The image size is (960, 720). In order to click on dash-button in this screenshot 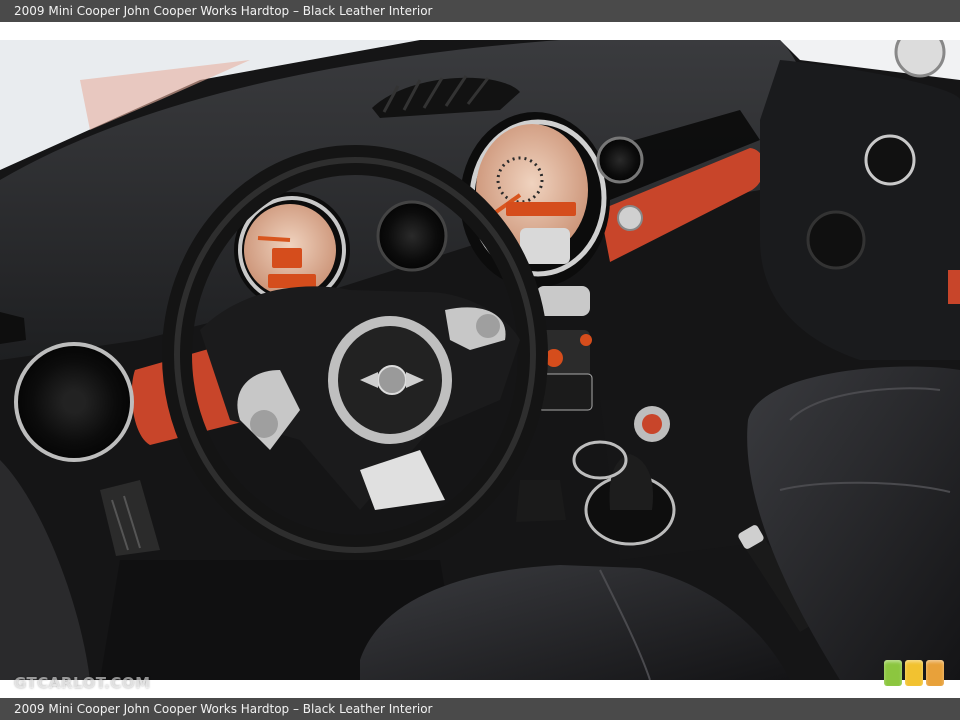, I will do `click(630, 218)`.